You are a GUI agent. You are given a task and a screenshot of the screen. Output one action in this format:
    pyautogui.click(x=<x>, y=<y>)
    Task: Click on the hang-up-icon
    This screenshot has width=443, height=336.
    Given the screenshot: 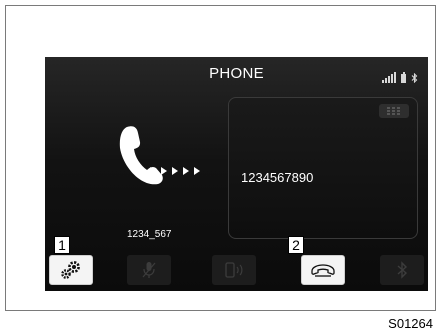 What is the action you would take?
    pyautogui.click(x=323, y=270)
    